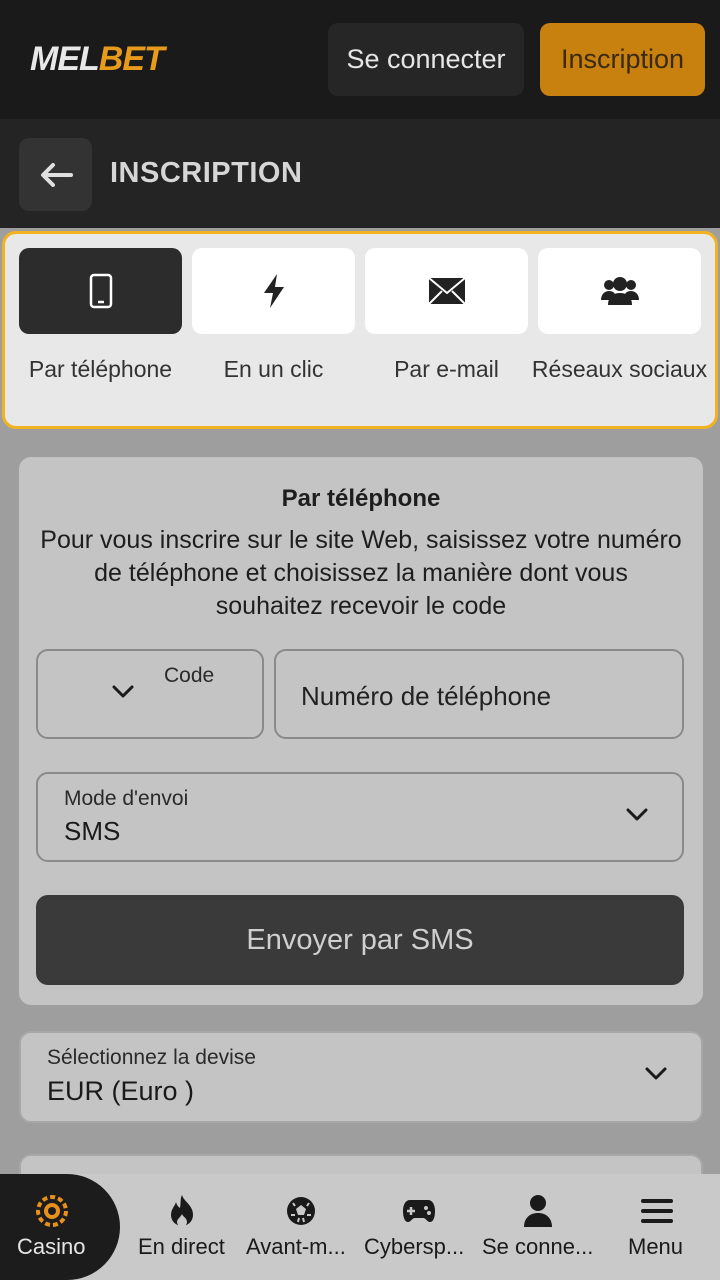 The width and height of the screenshot is (720, 1280). What do you see at coordinates (360, 173) in the screenshot?
I see `page-header: INSCRIPTION` at bounding box center [360, 173].